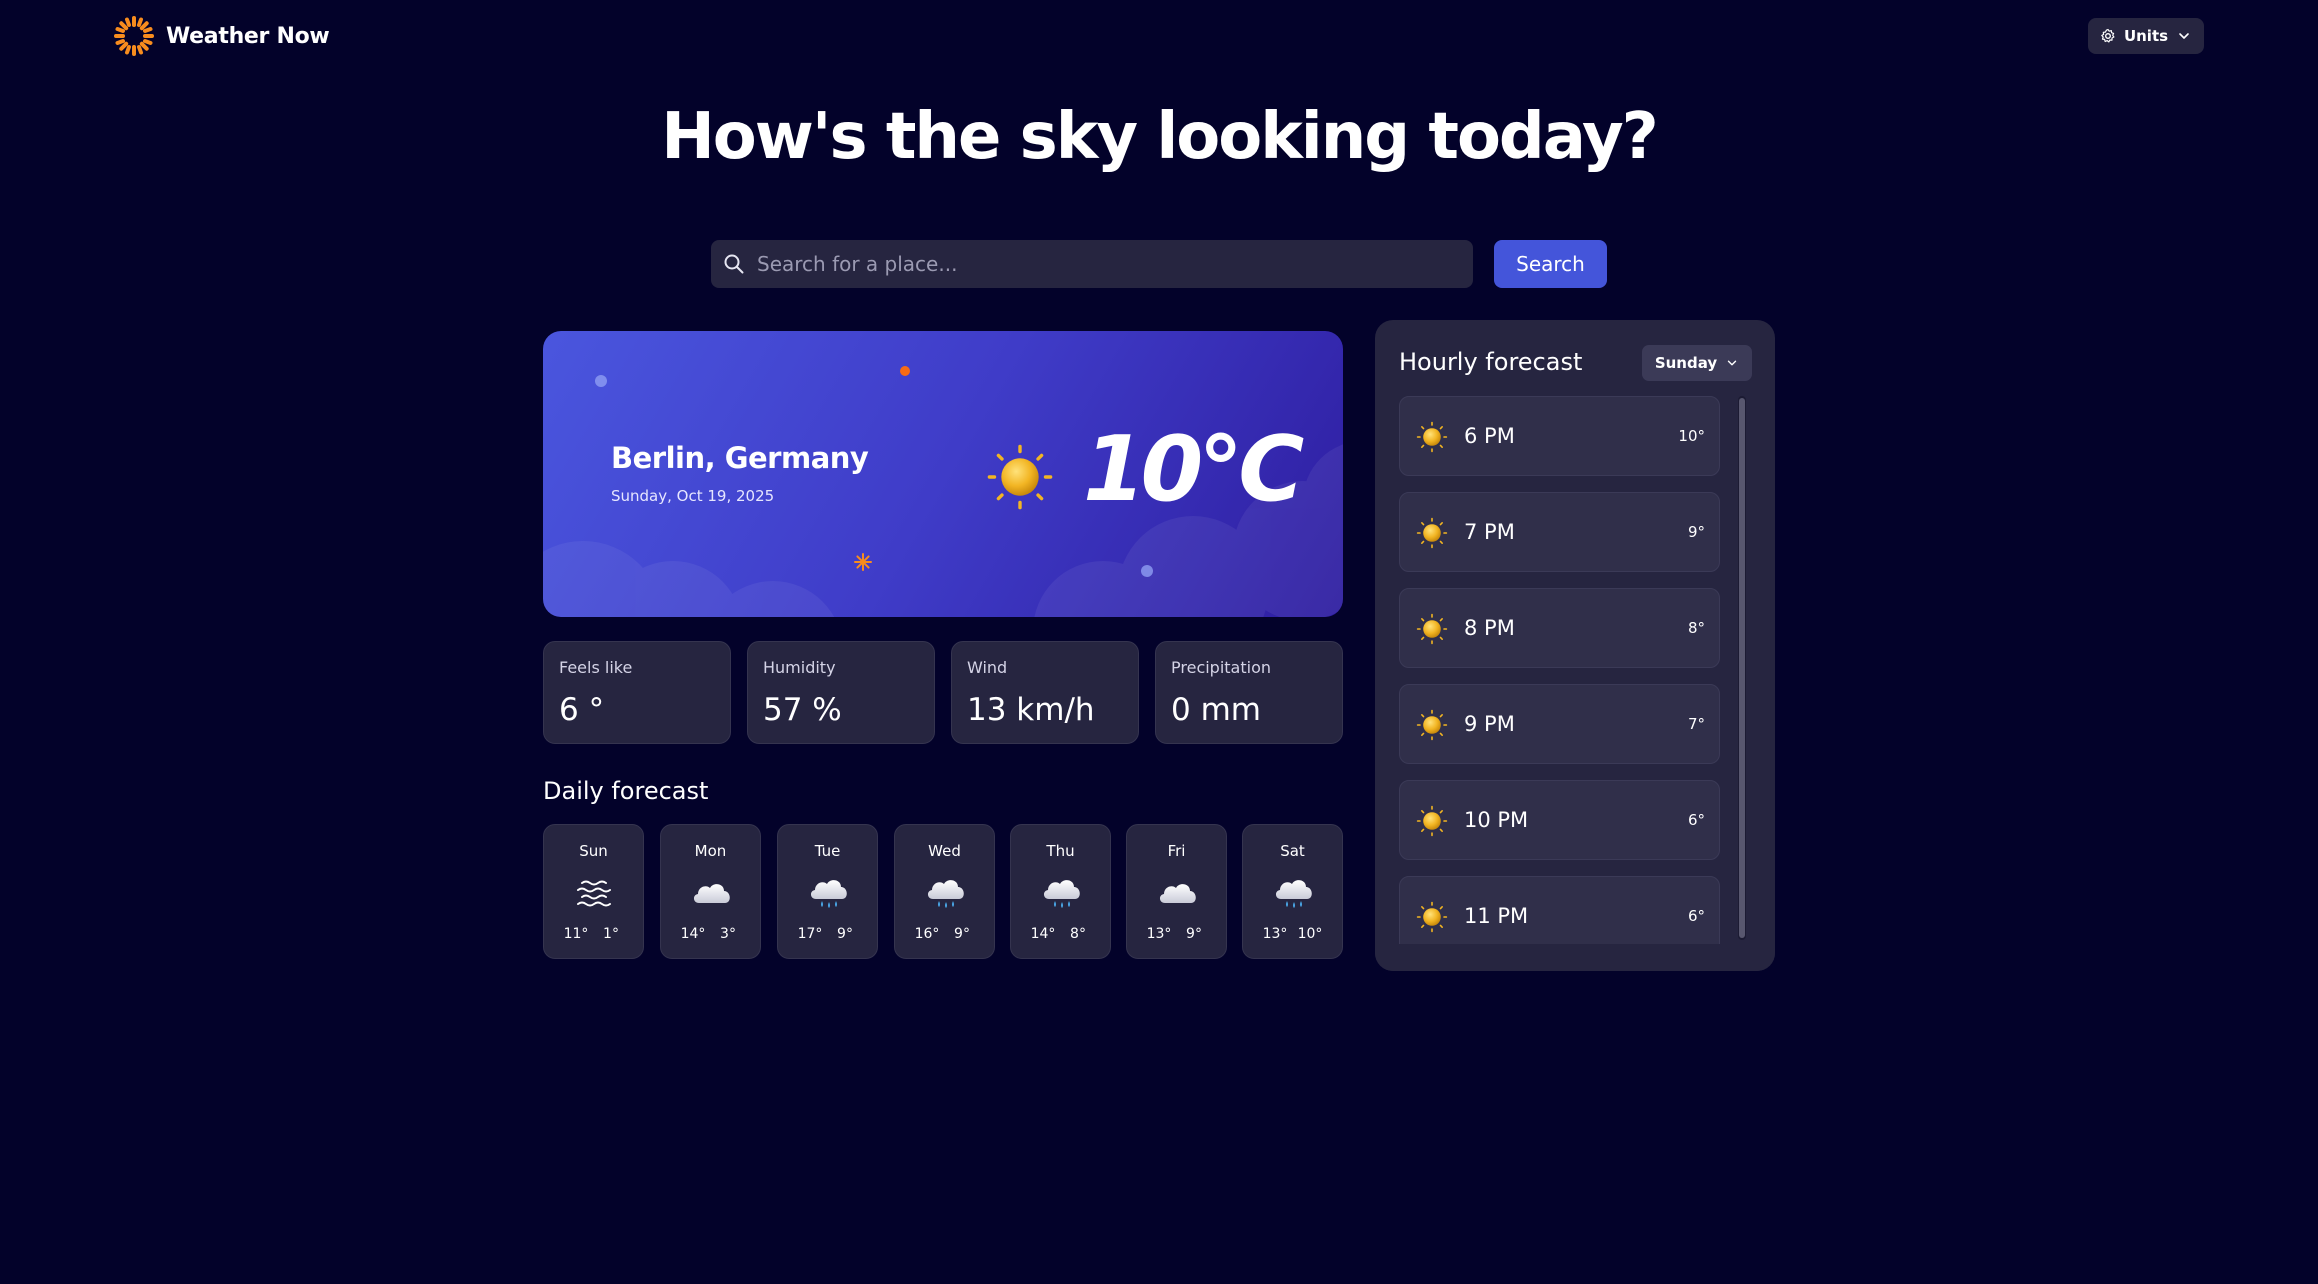 The image size is (2318, 1284). I want to click on app-name: Weather Now, so click(248, 36).